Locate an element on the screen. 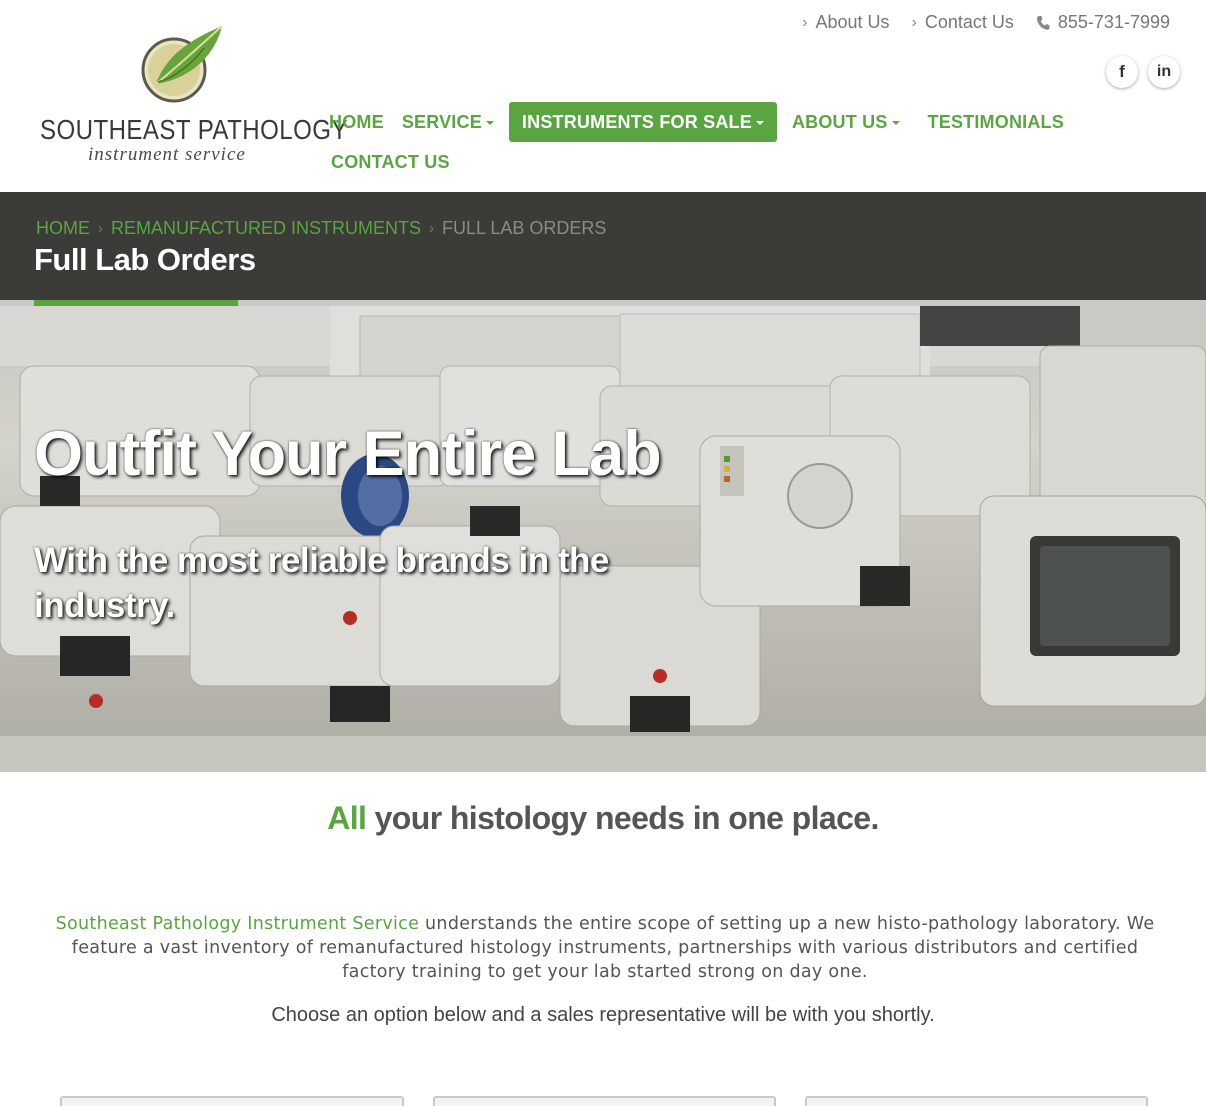 This screenshot has width=1206, height=1106. nav-item-home: HOME is located at coordinates (356, 122).